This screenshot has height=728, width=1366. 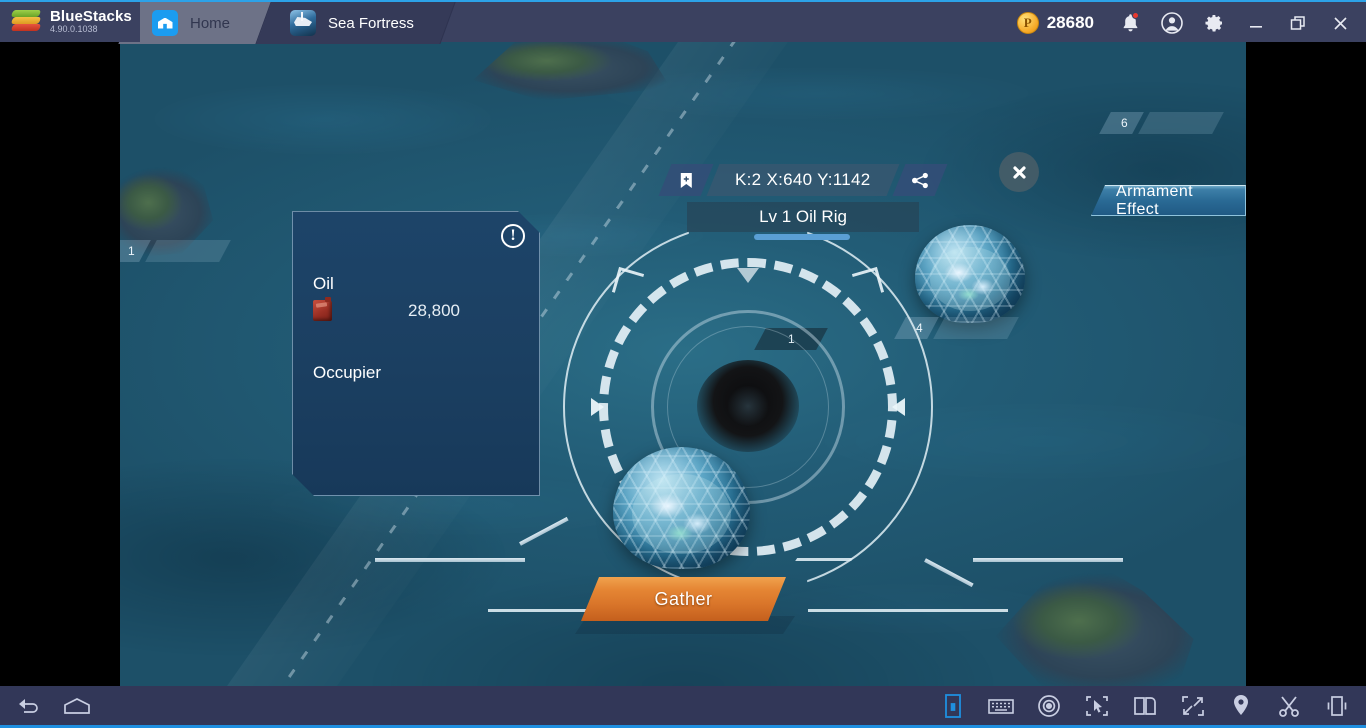 I want to click on points-display: P 28680, so click(x=1059, y=23).